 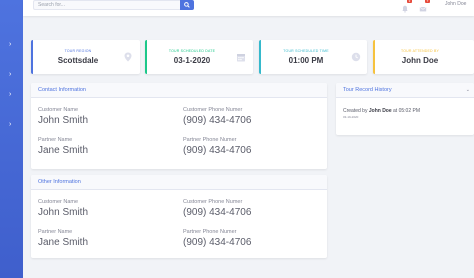 I want to click on card-title: Tour Record History, so click(x=367, y=90).